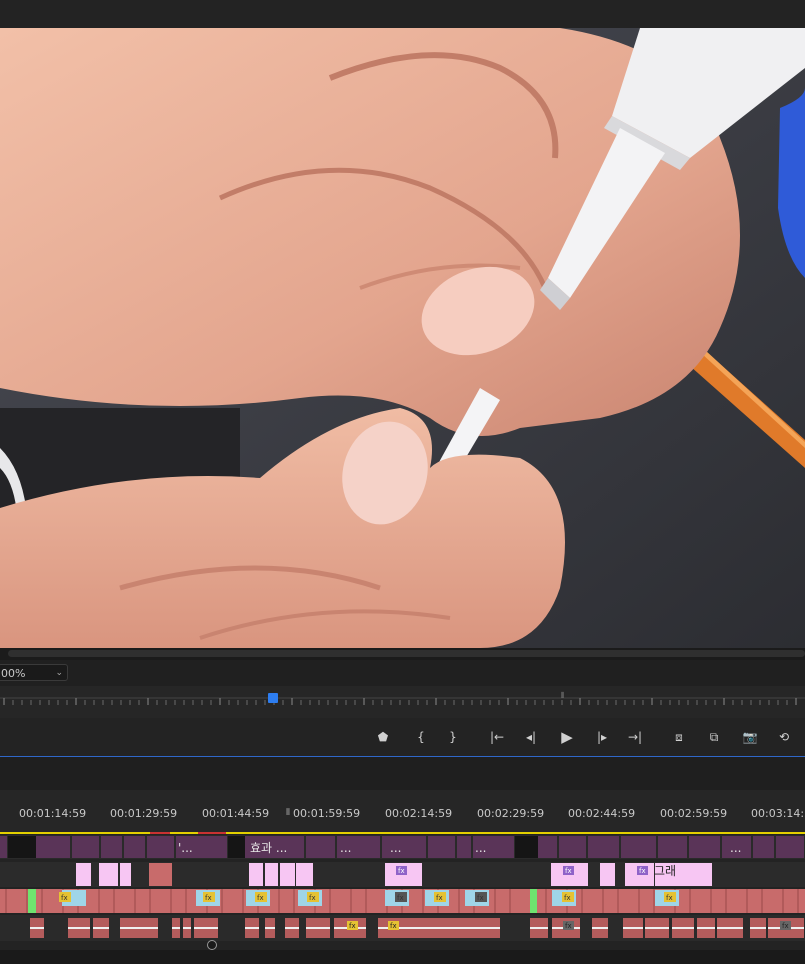  Describe the element at coordinates (273, 698) in the screenshot. I see `playhead-marker` at that location.